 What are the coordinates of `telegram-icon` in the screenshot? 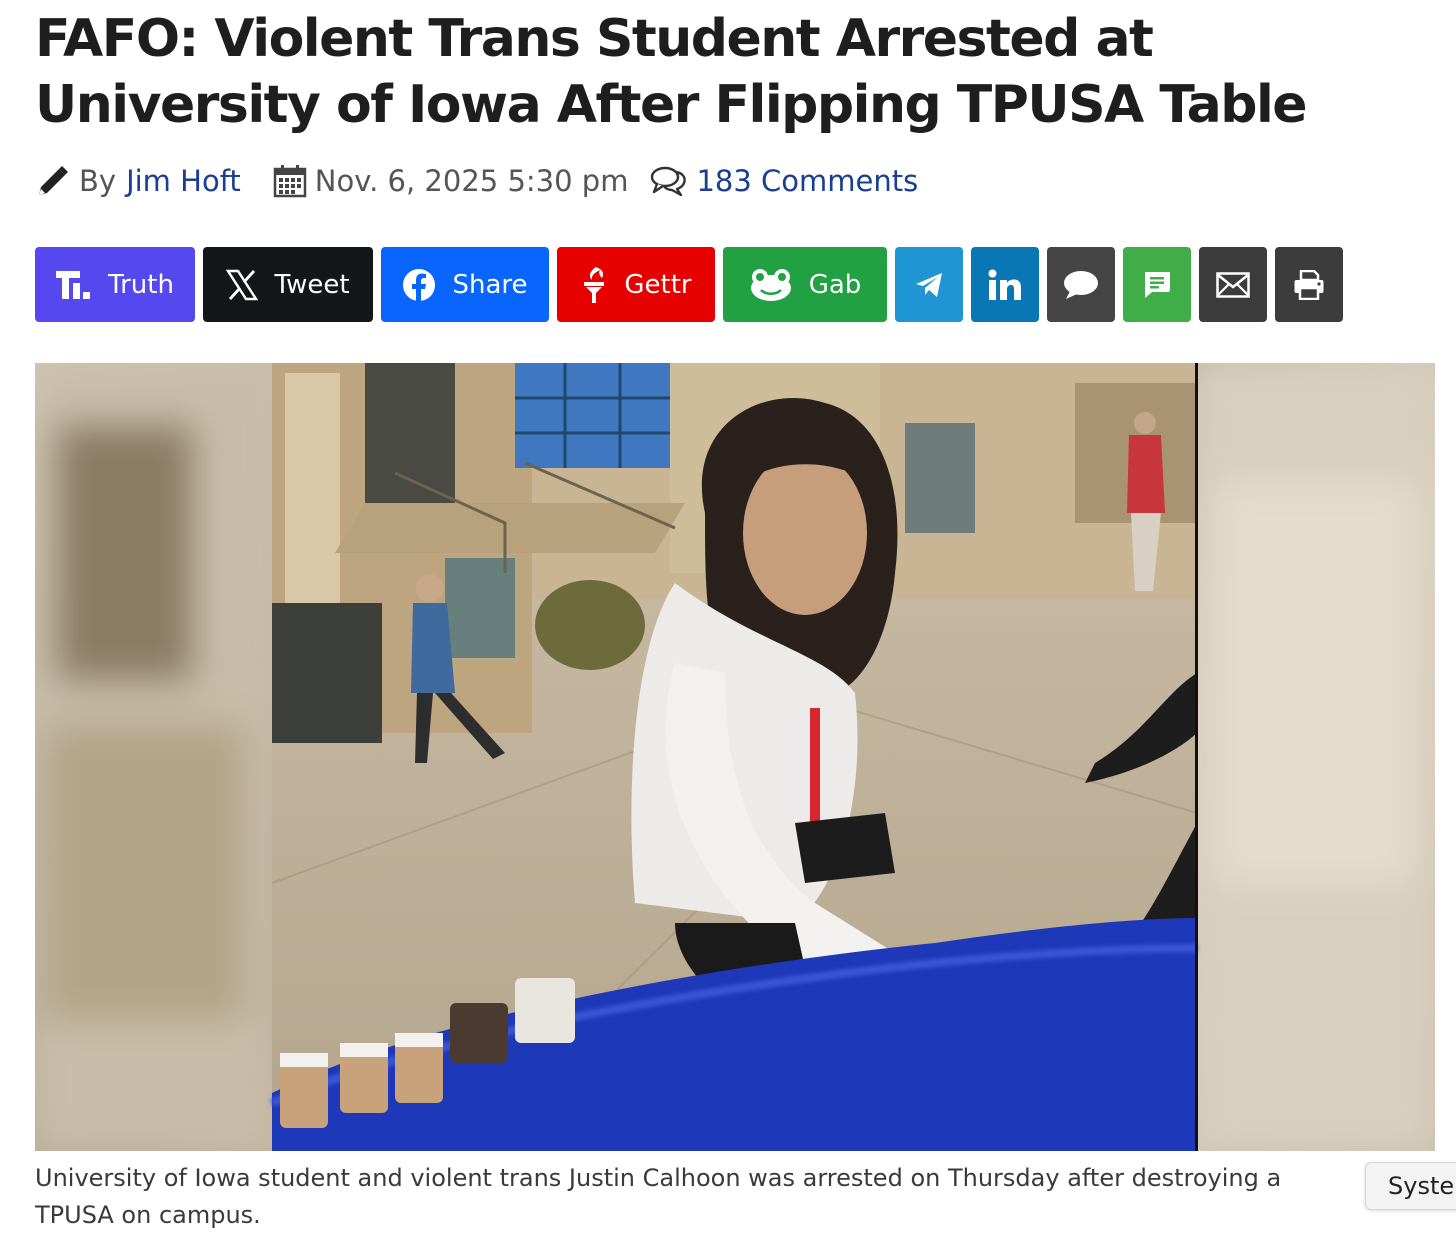 It's located at (929, 285).